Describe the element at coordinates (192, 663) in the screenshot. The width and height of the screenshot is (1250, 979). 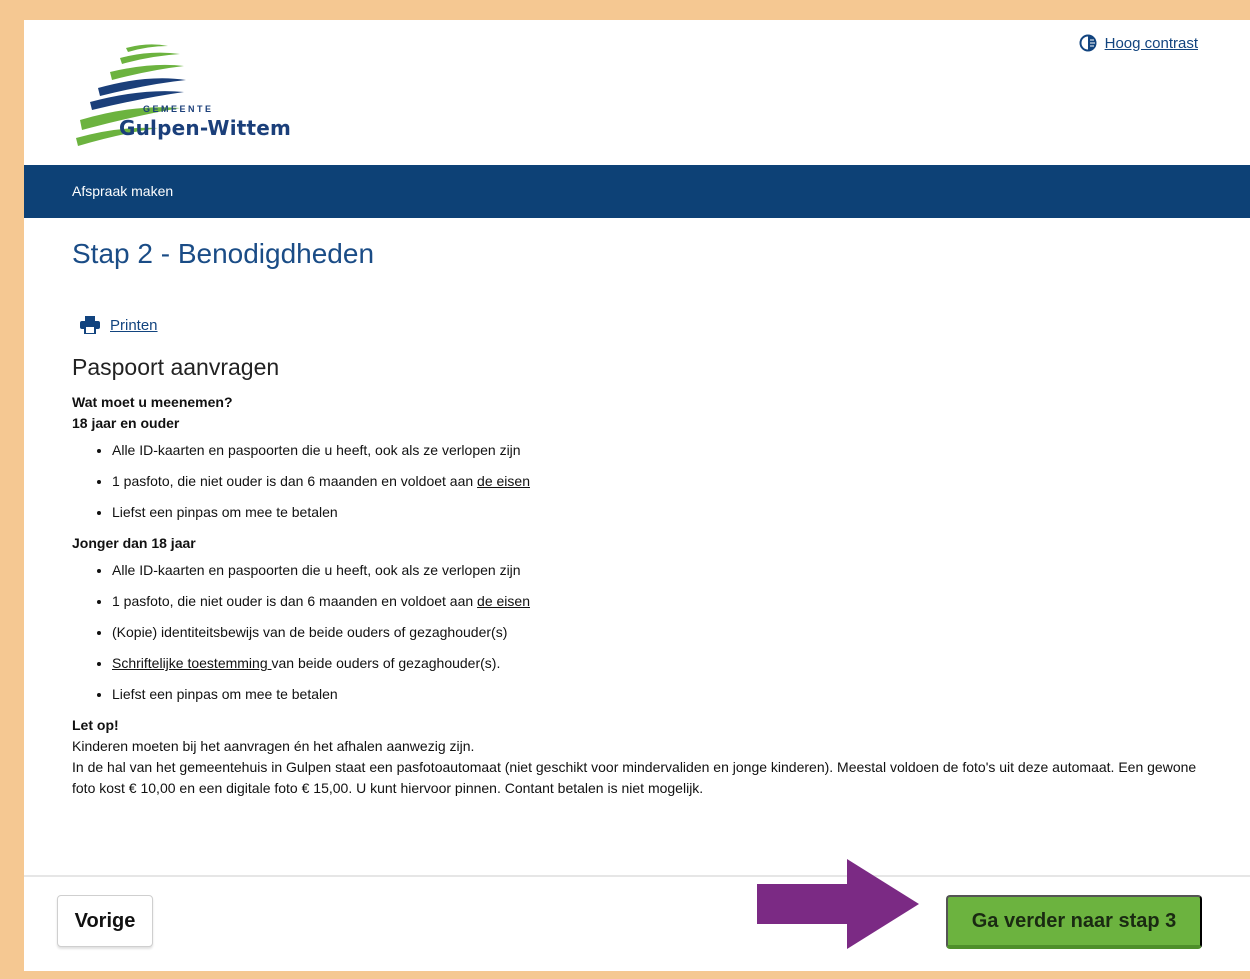
I see `written-consent-link: Schriftelijke toestemming` at that location.